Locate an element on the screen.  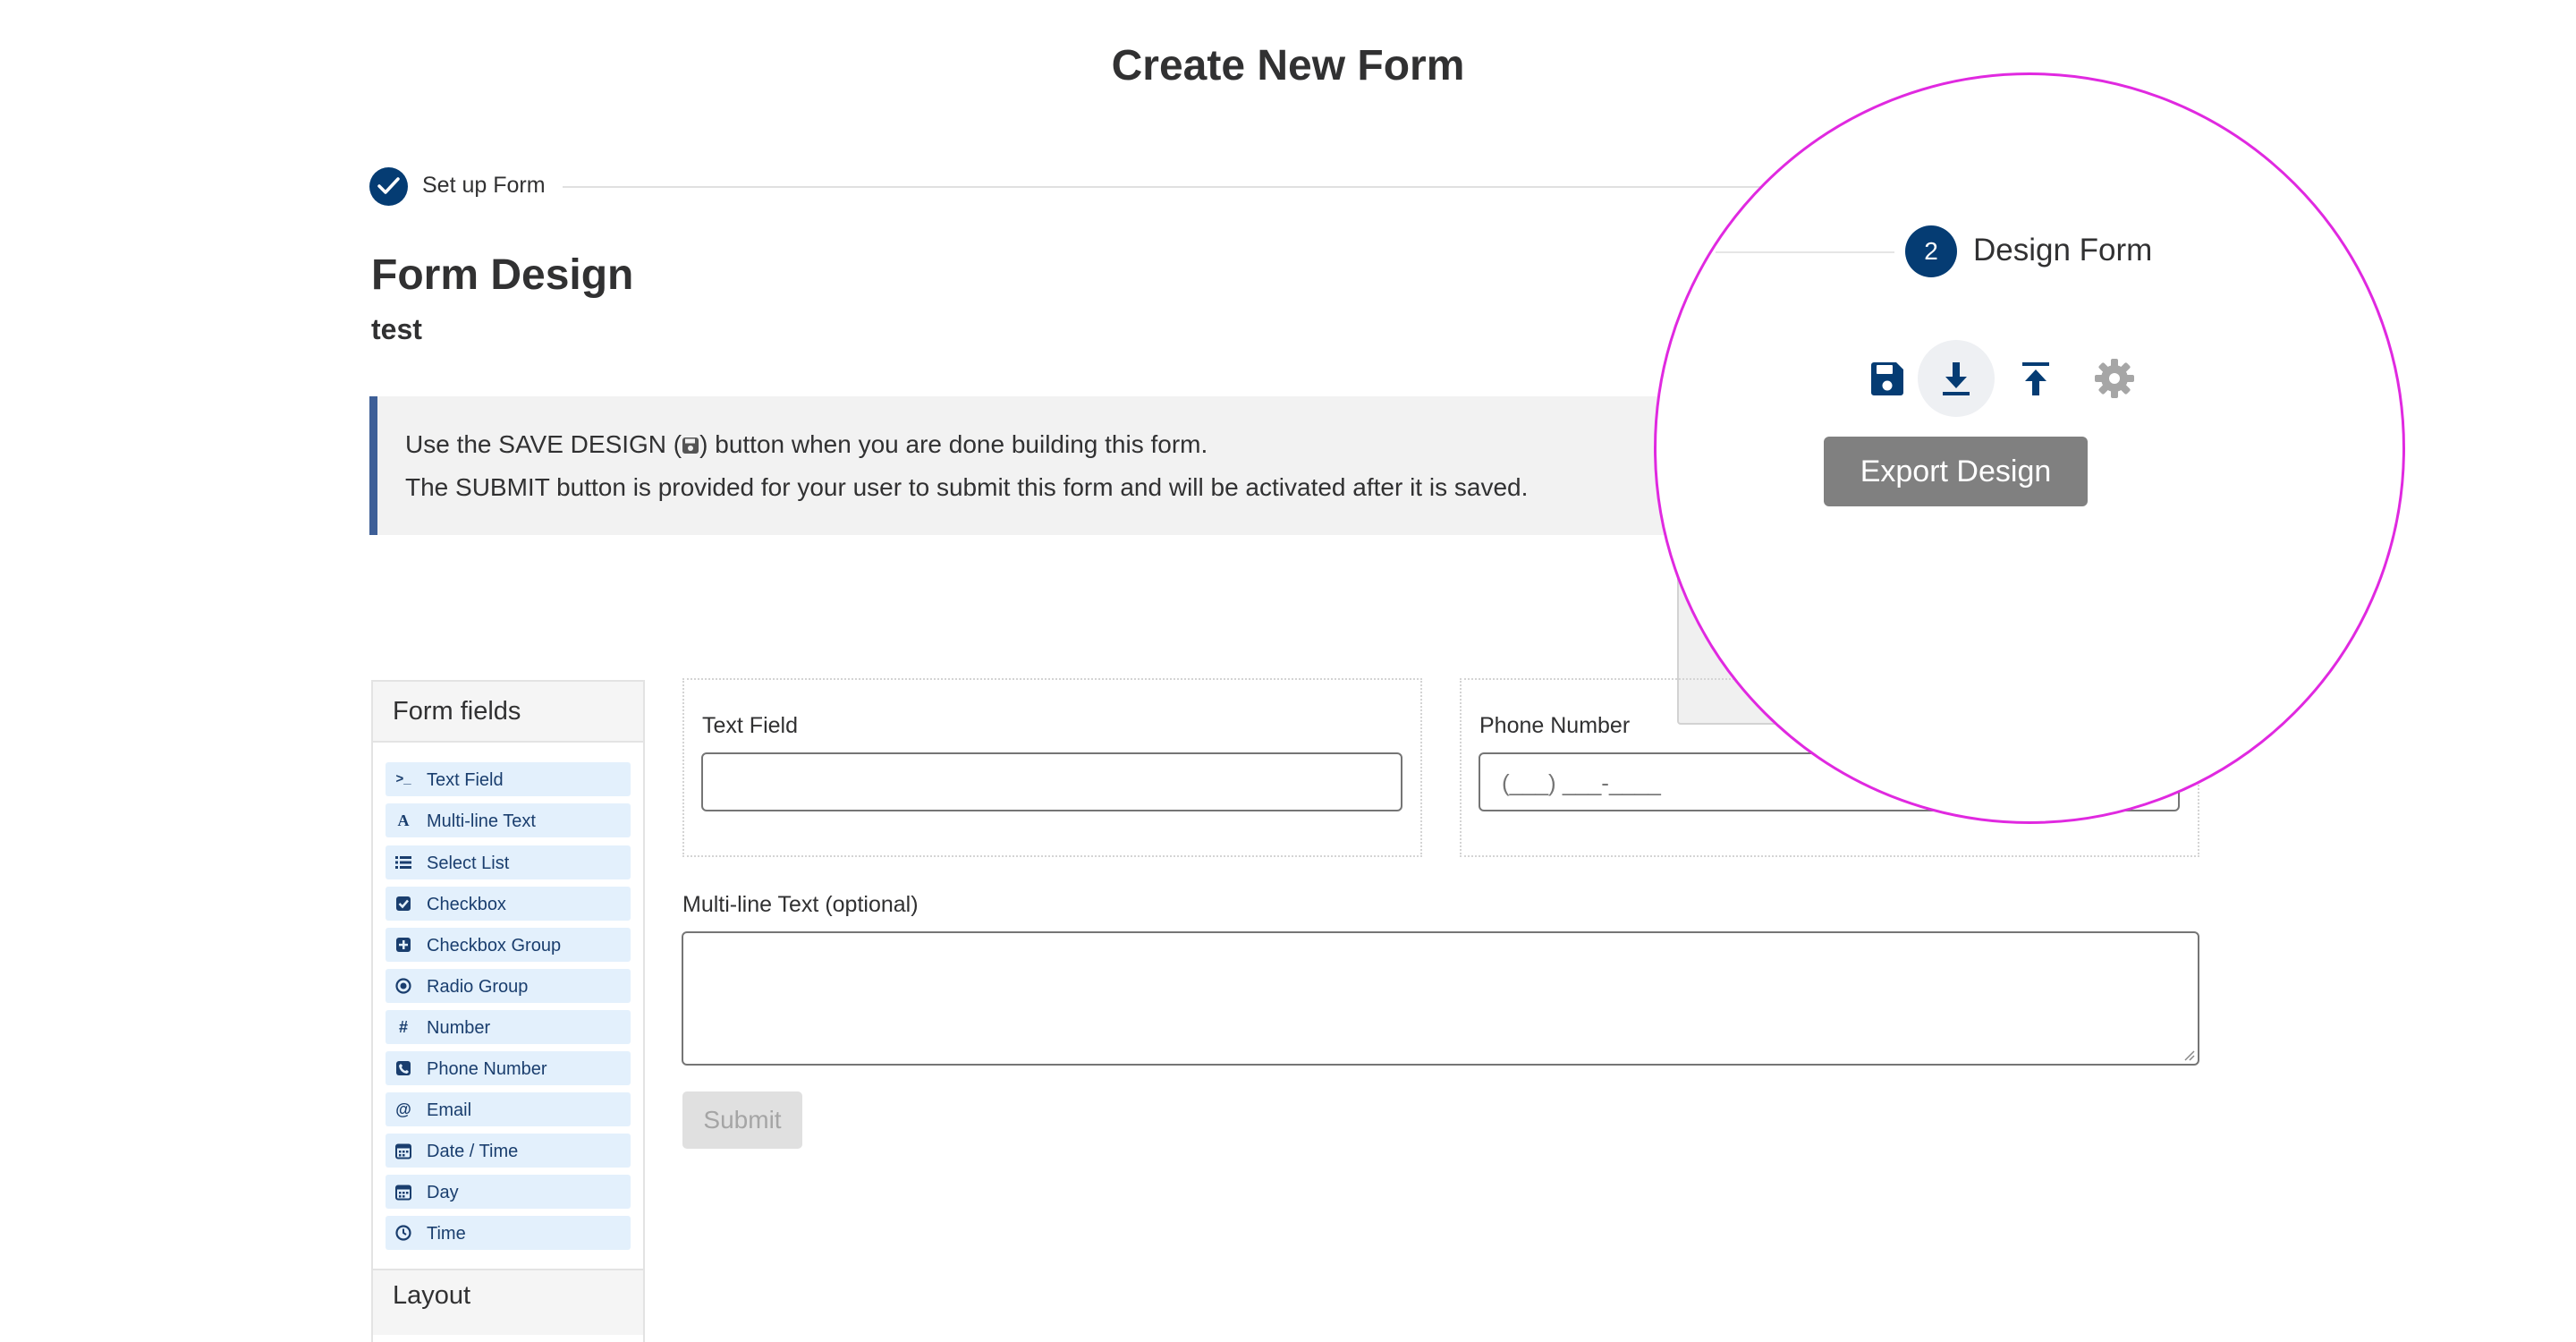
download-icon is located at coordinates (1956, 379).